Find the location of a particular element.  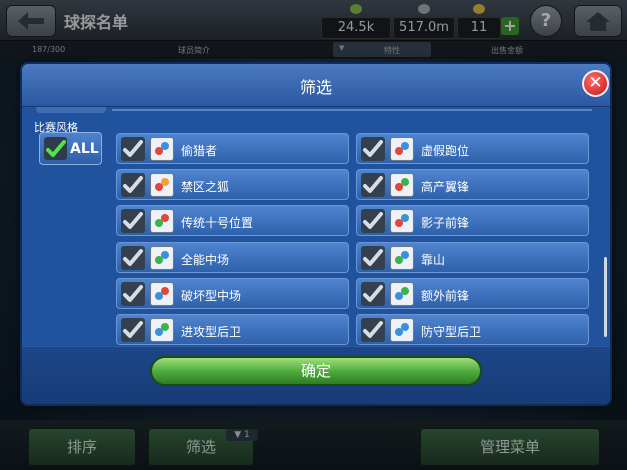

scrollbar is located at coordinates (605, 297).